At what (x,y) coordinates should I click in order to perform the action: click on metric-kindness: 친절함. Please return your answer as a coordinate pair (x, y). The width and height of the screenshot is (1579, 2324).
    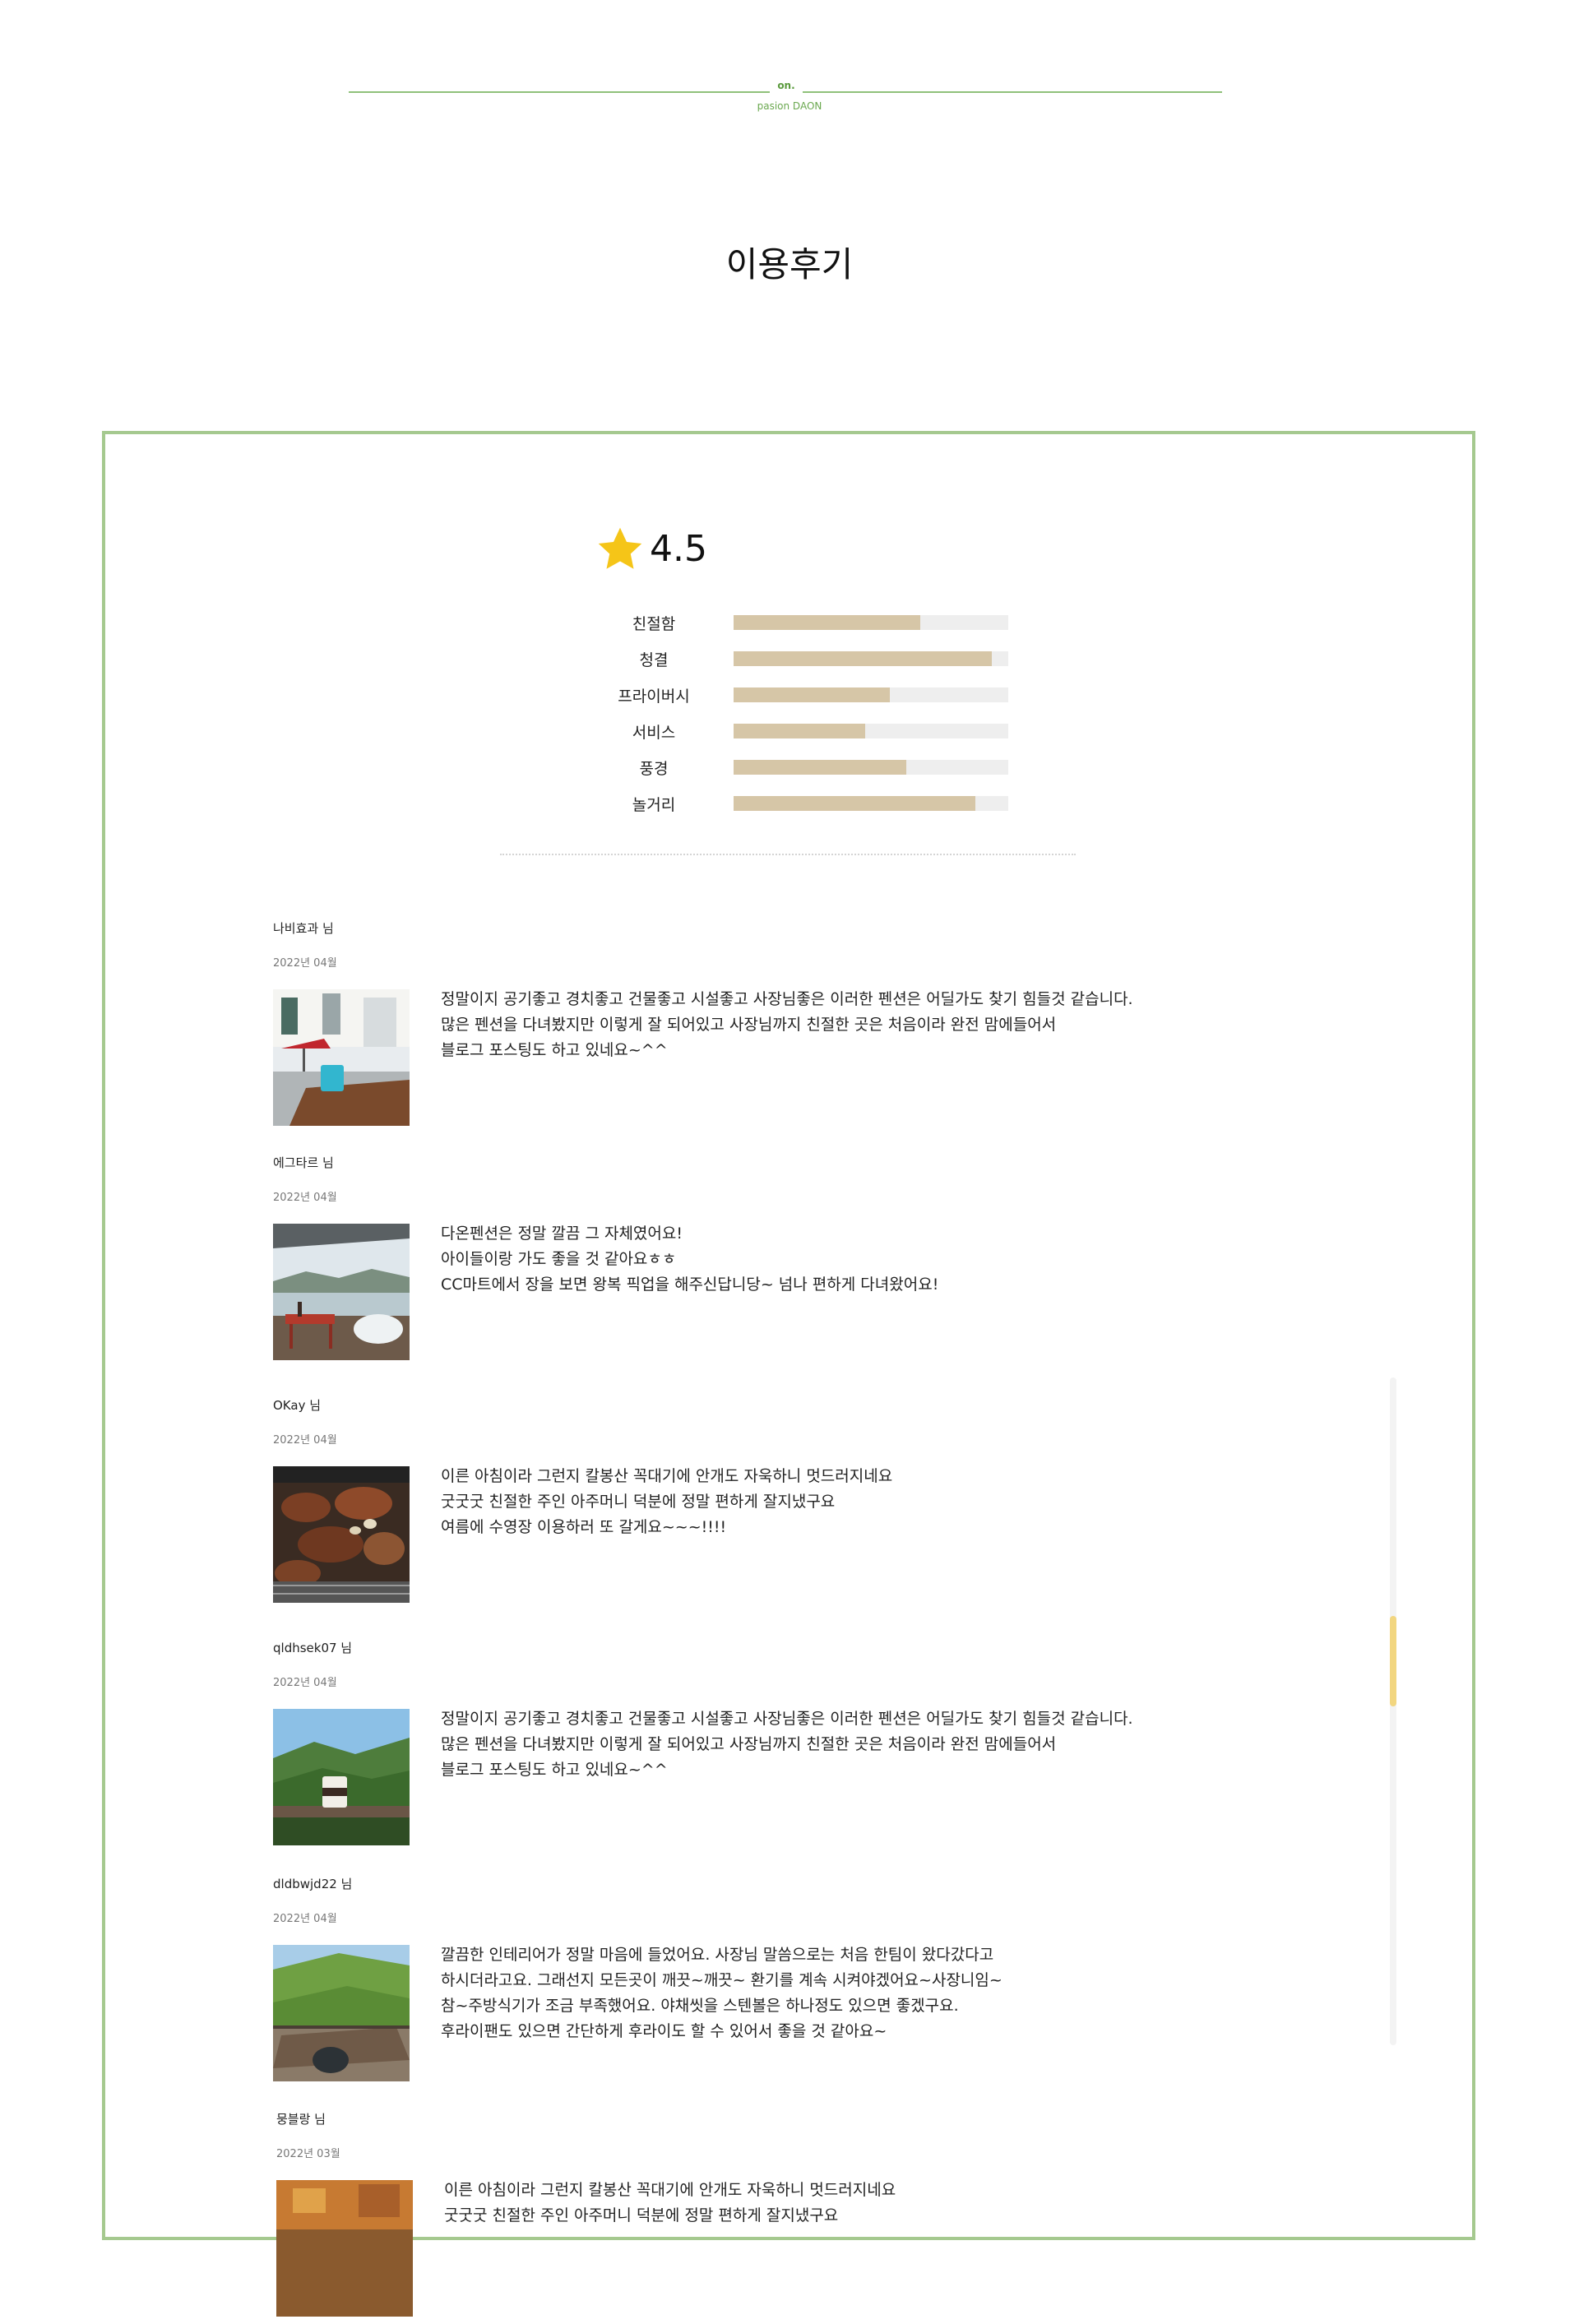
    Looking at the image, I should click on (811, 622).